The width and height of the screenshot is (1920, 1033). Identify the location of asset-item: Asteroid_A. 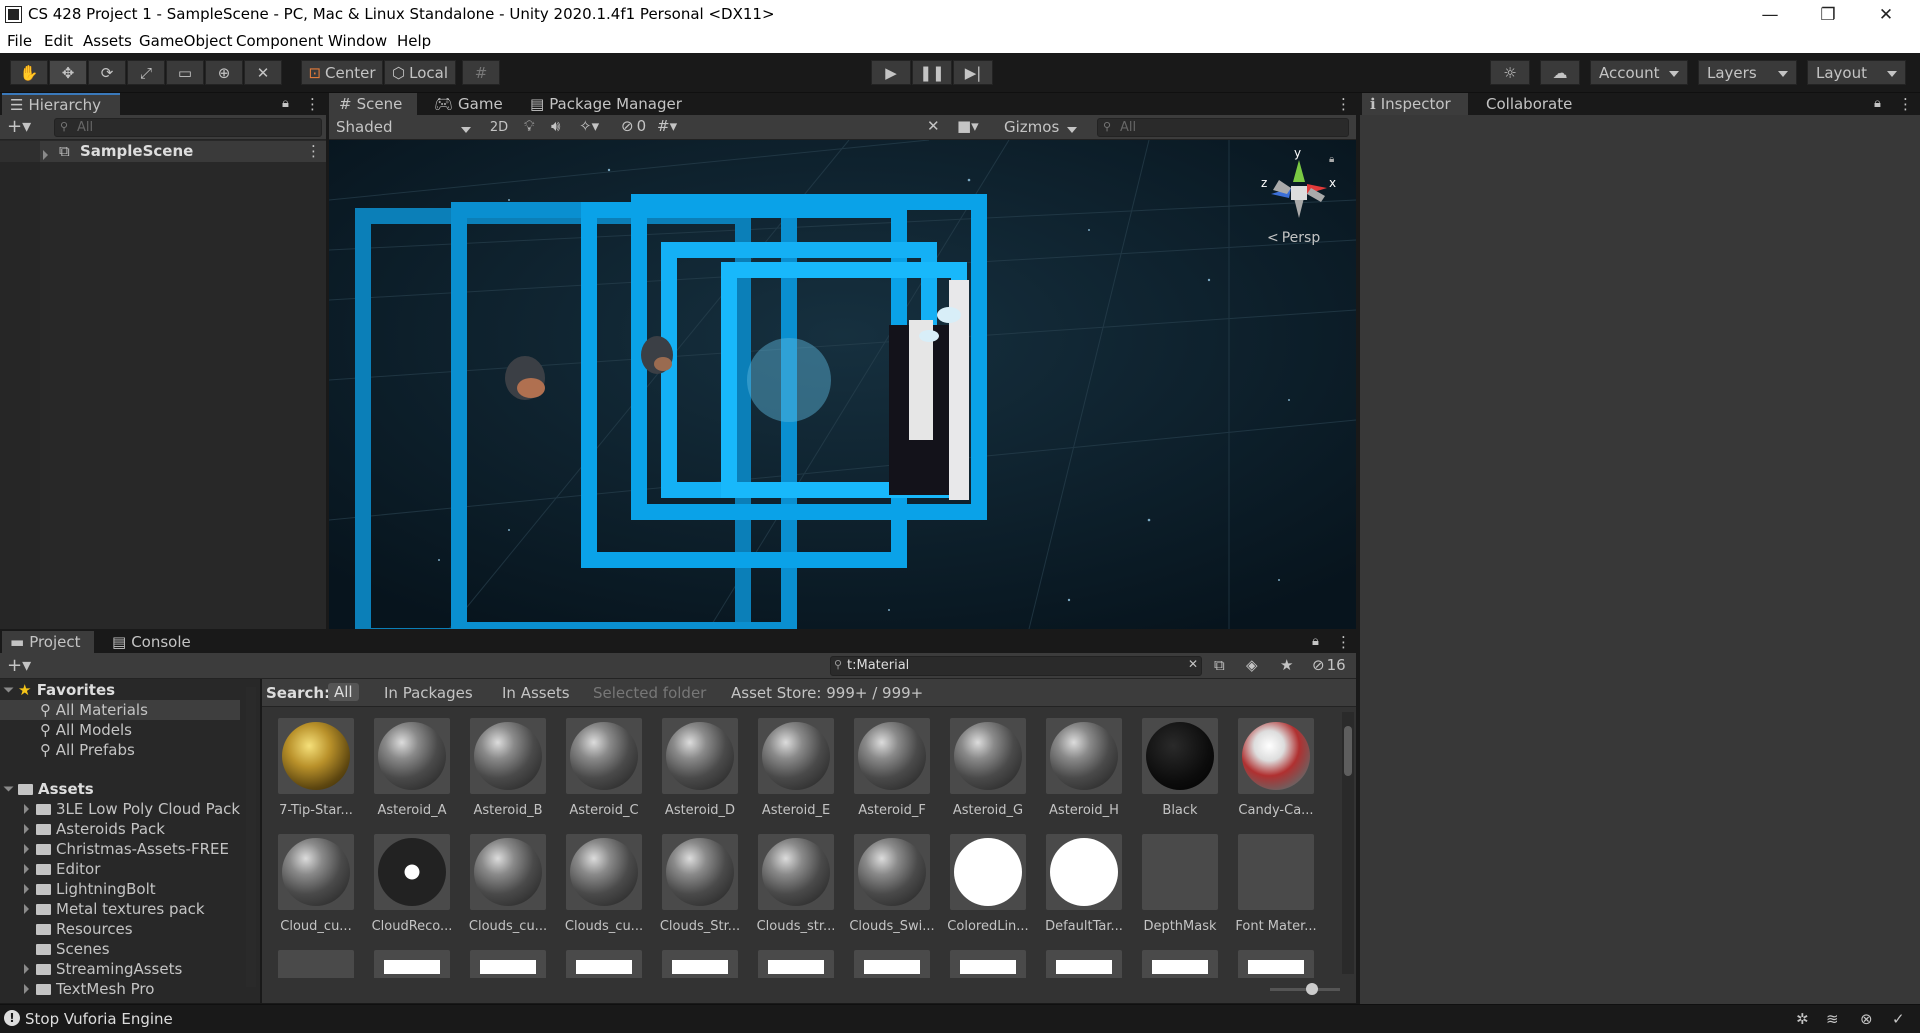
(405, 773).